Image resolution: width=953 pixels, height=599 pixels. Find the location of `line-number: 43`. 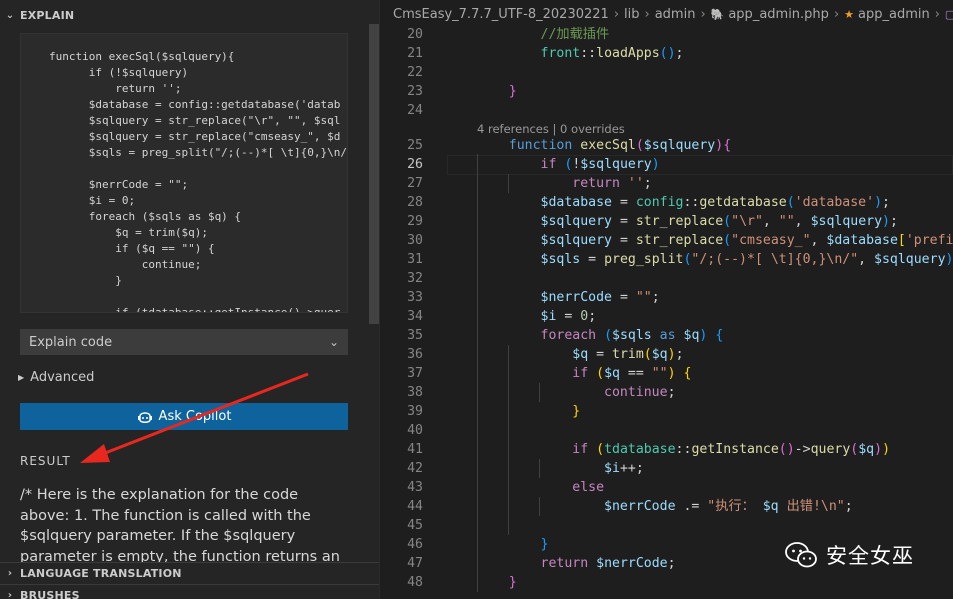

line-number: 43 is located at coordinates (415, 487).